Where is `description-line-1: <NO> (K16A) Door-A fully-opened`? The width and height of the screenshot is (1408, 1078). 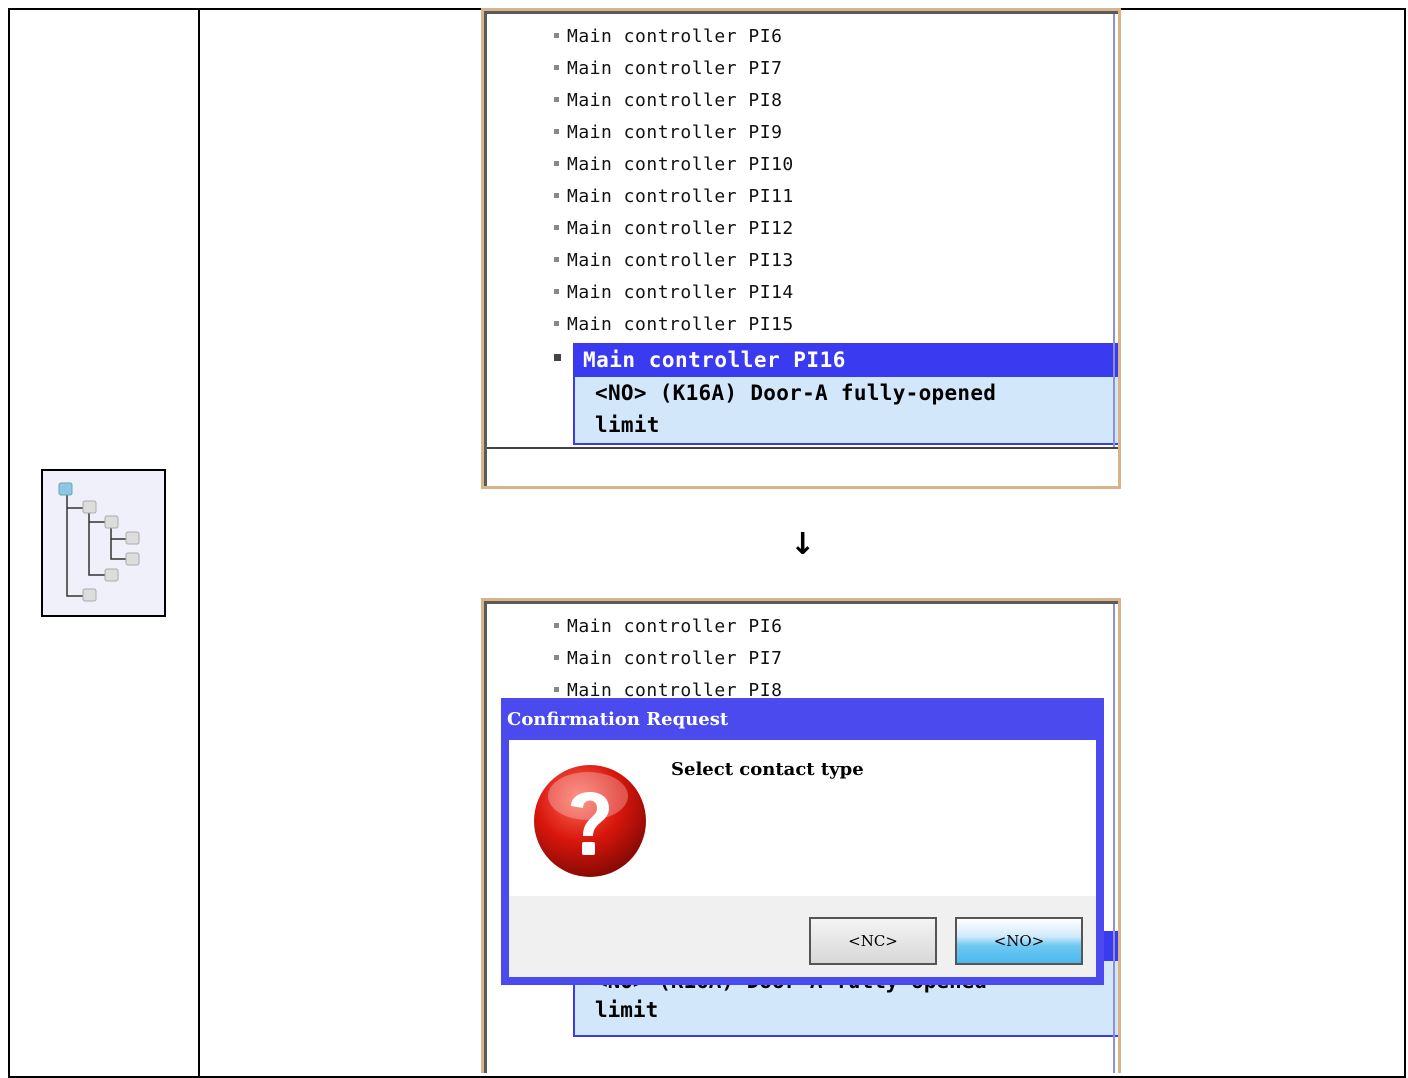
description-line-1: <NO> (K16A) Door-A fully-opened is located at coordinates (796, 393).